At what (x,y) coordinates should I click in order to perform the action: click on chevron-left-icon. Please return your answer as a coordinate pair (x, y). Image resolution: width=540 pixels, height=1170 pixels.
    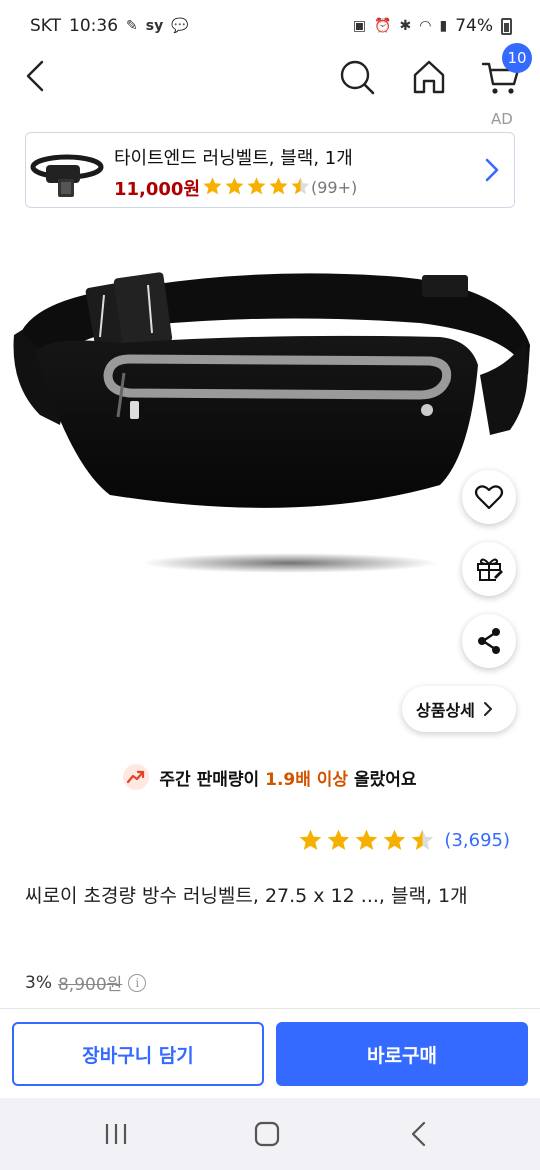
    Looking at the image, I should click on (35, 76).